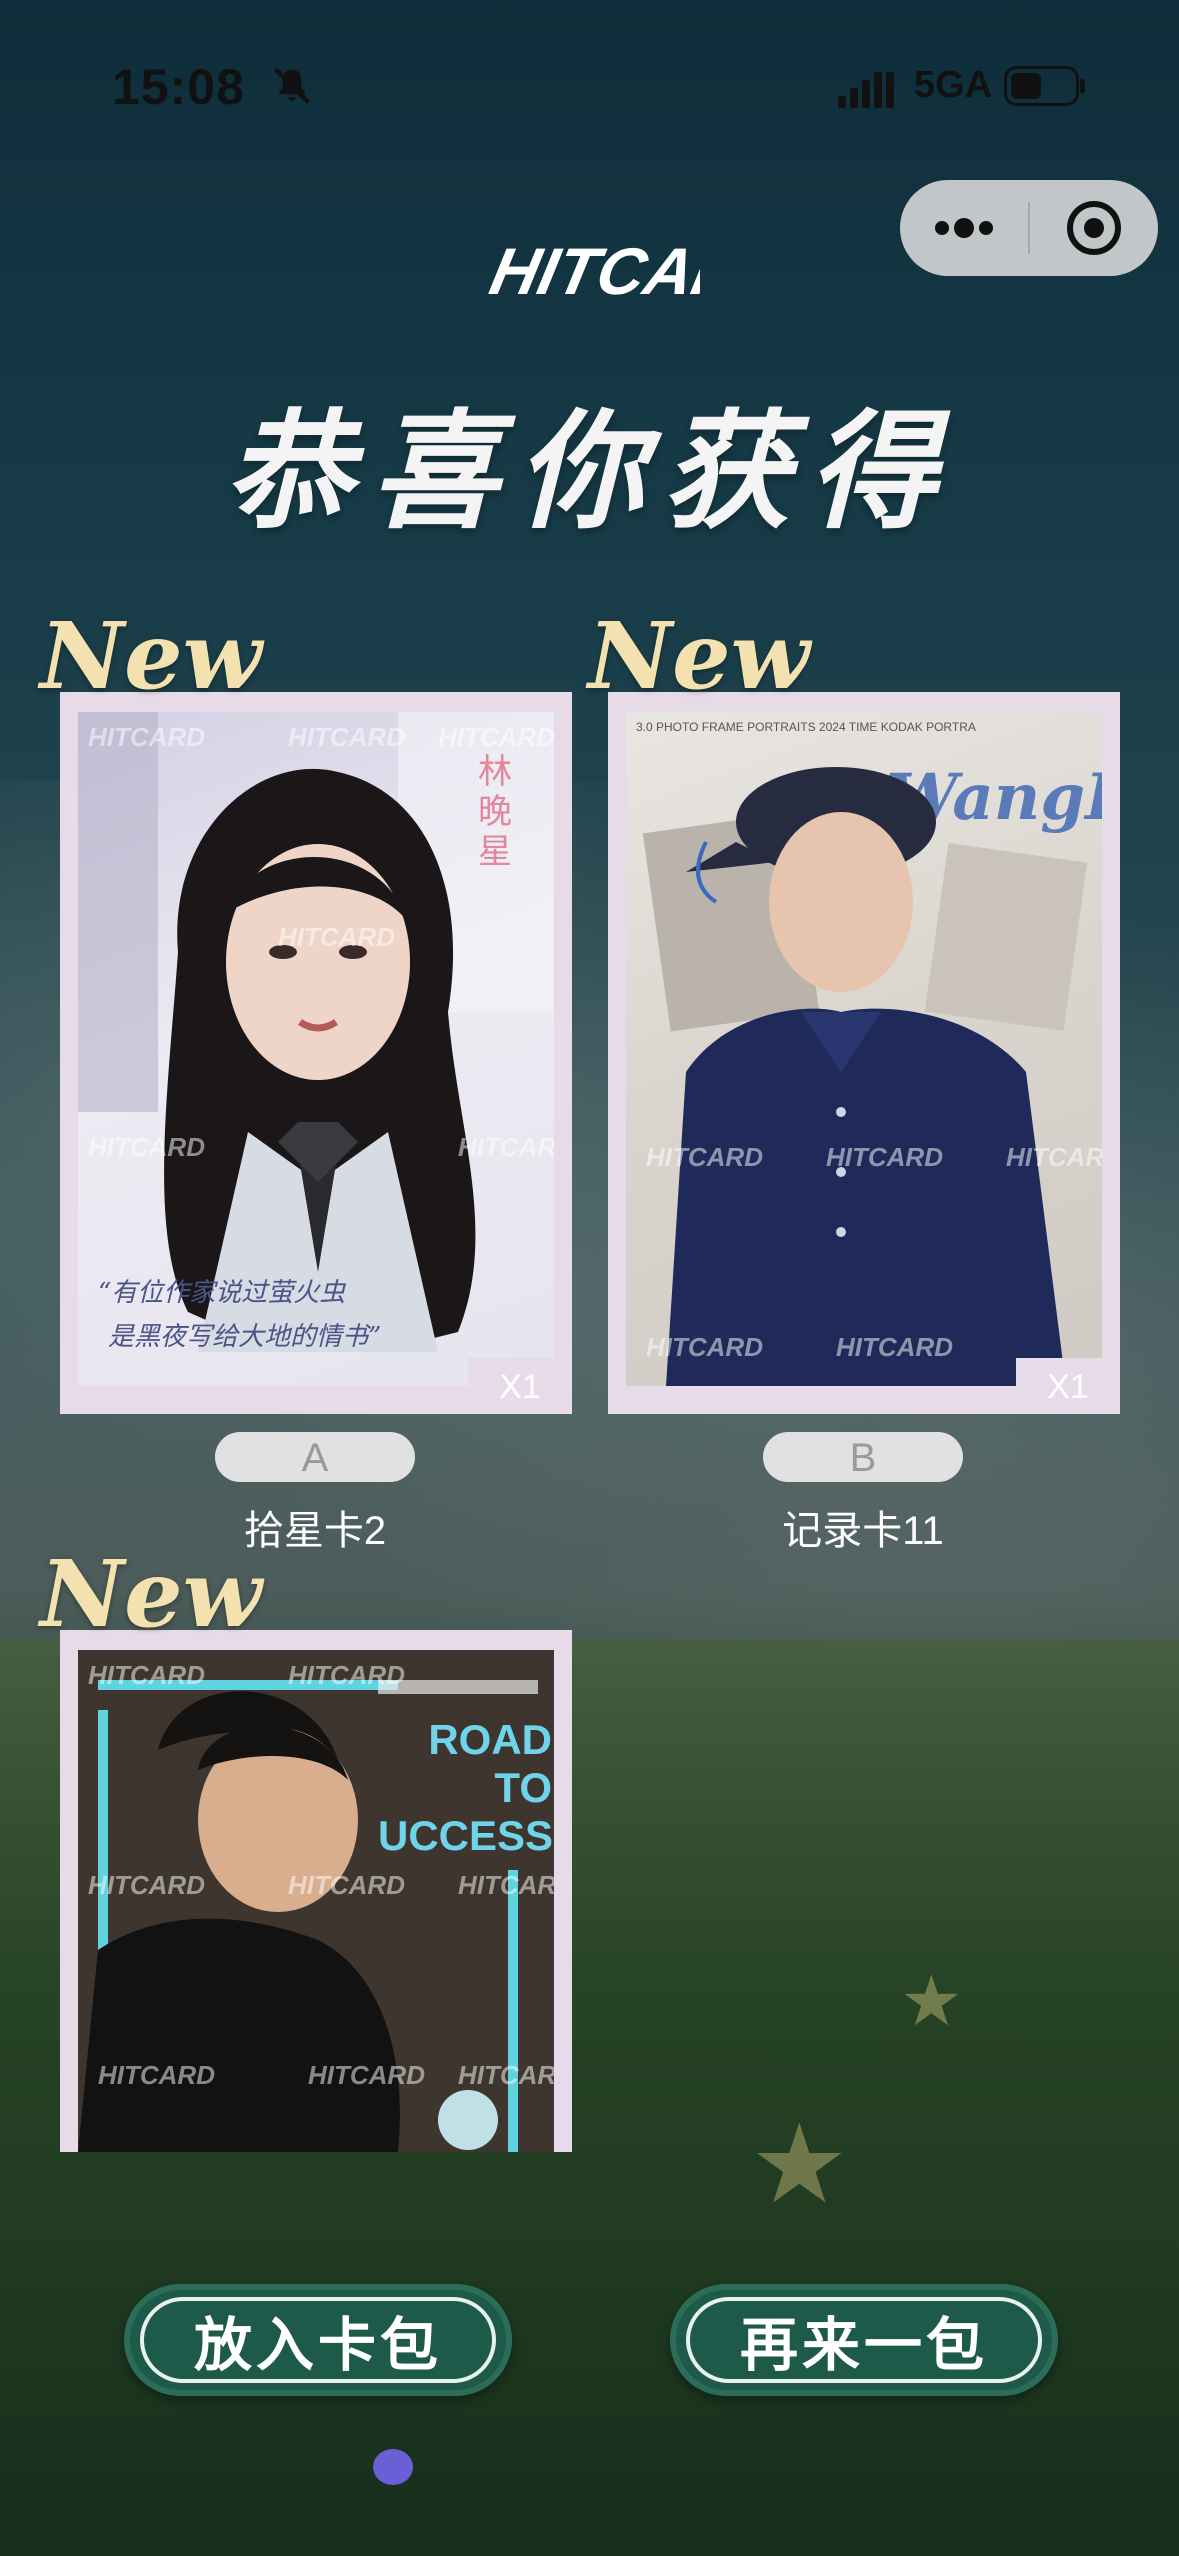 The image size is (1179, 2556). What do you see at coordinates (589, 85) in the screenshot?
I see `status-bar: 15:08 5GA` at bounding box center [589, 85].